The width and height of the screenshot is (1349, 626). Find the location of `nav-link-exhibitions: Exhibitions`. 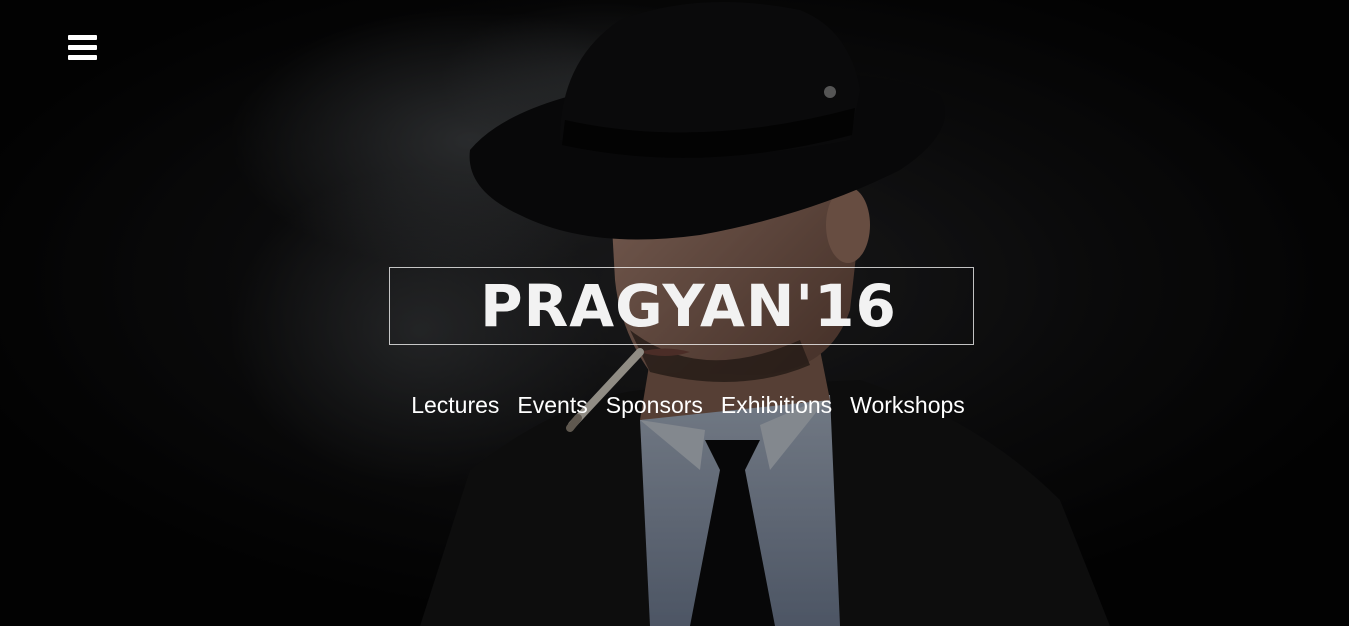

nav-link-exhibitions: Exhibitions is located at coordinates (776, 405).